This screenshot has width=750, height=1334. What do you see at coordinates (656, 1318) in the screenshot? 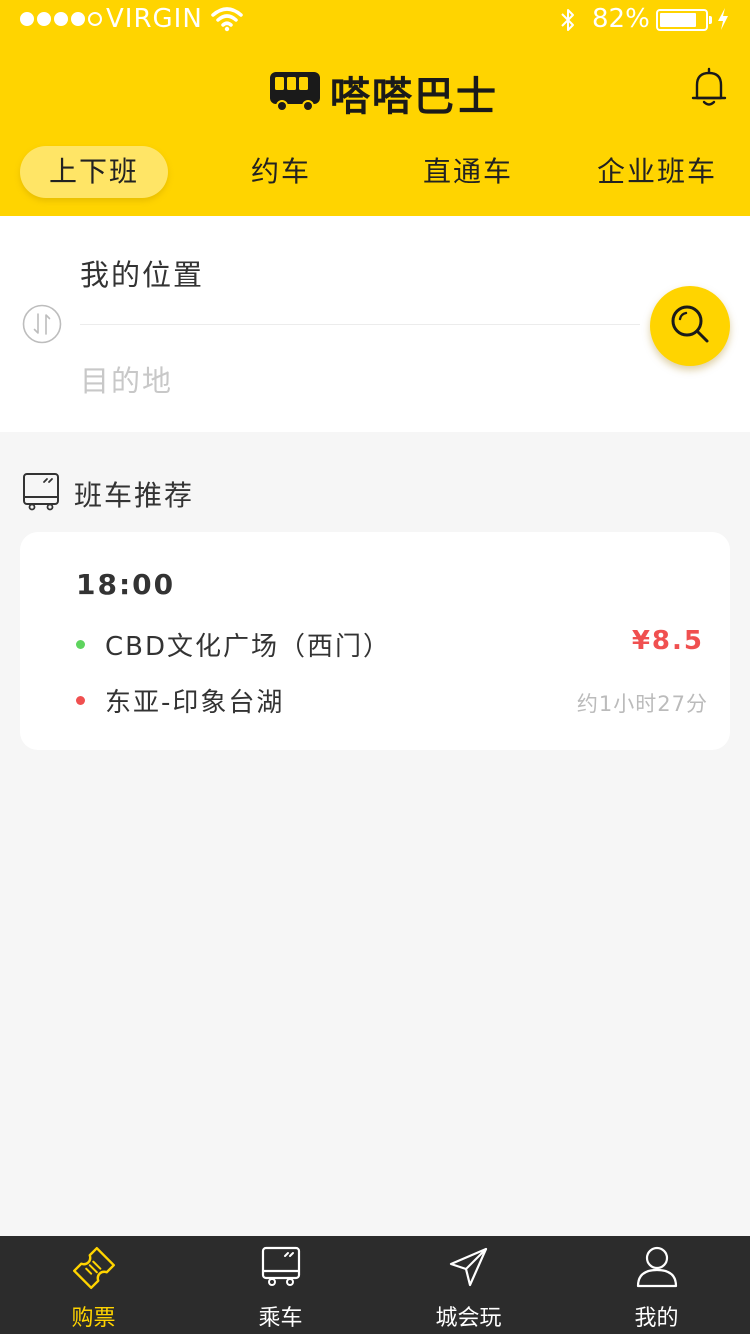
I see `tabbar-label: 我的` at bounding box center [656, 1318].